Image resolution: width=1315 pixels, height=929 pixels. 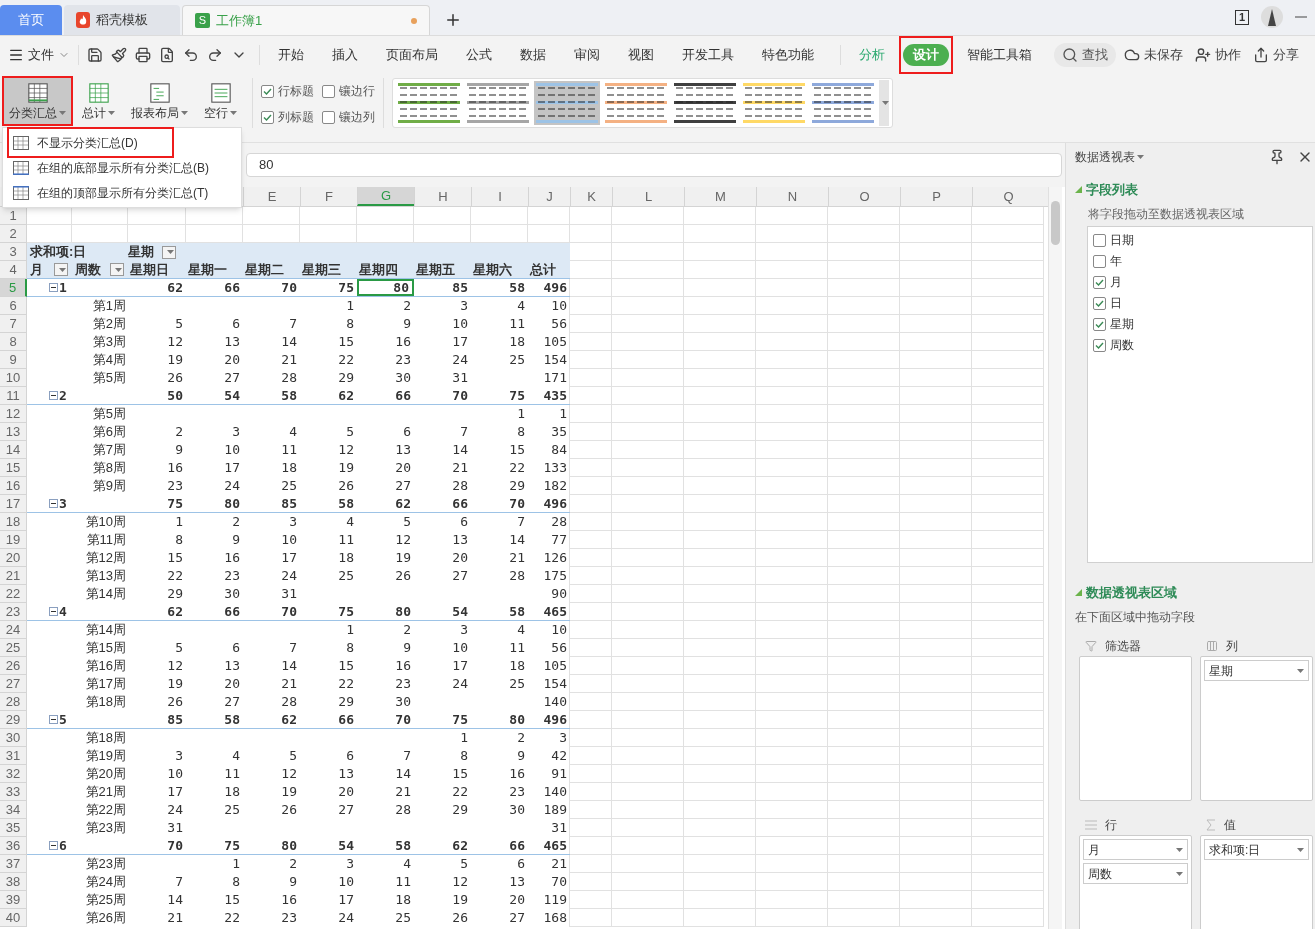 I want to click on menu-item: 在组的底部显示所有分类汇总(B), so click(x=111, y=167).